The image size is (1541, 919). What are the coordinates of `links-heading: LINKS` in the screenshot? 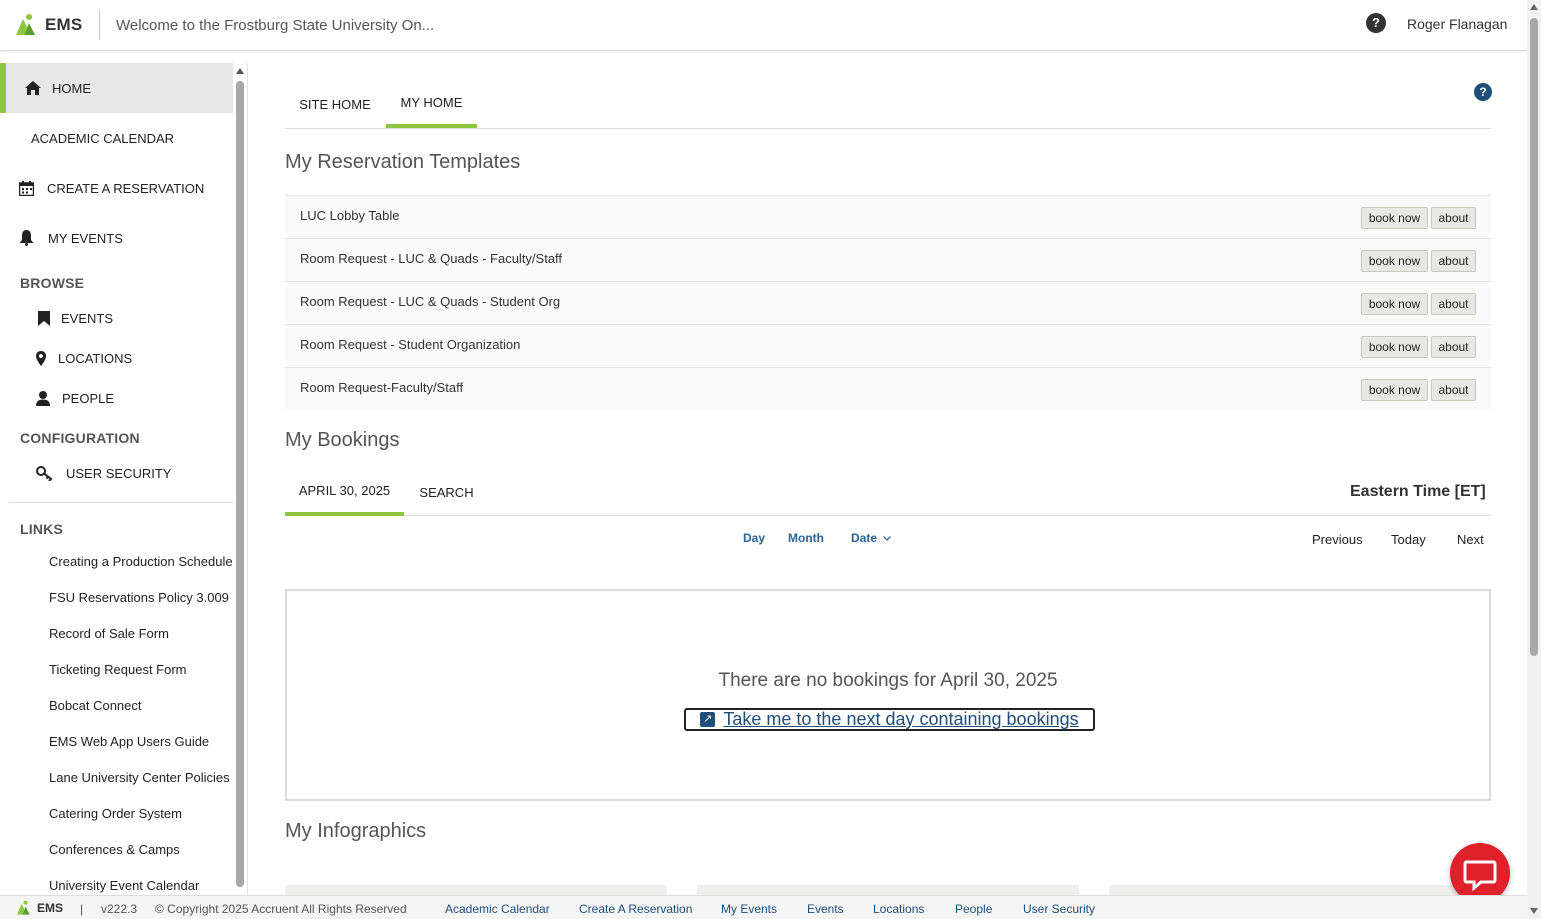 It's located at (41, 529).